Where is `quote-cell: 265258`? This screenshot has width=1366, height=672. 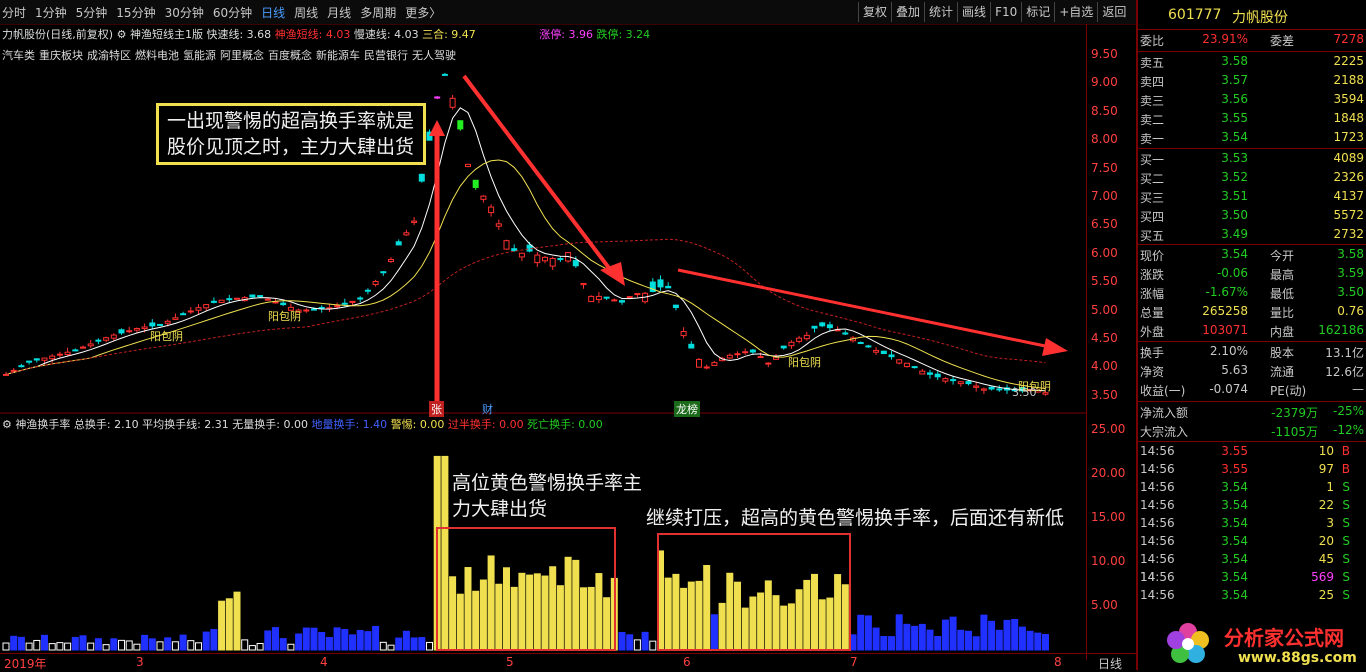 quote-cell: 265258 is located at coordinates (1225, 311).